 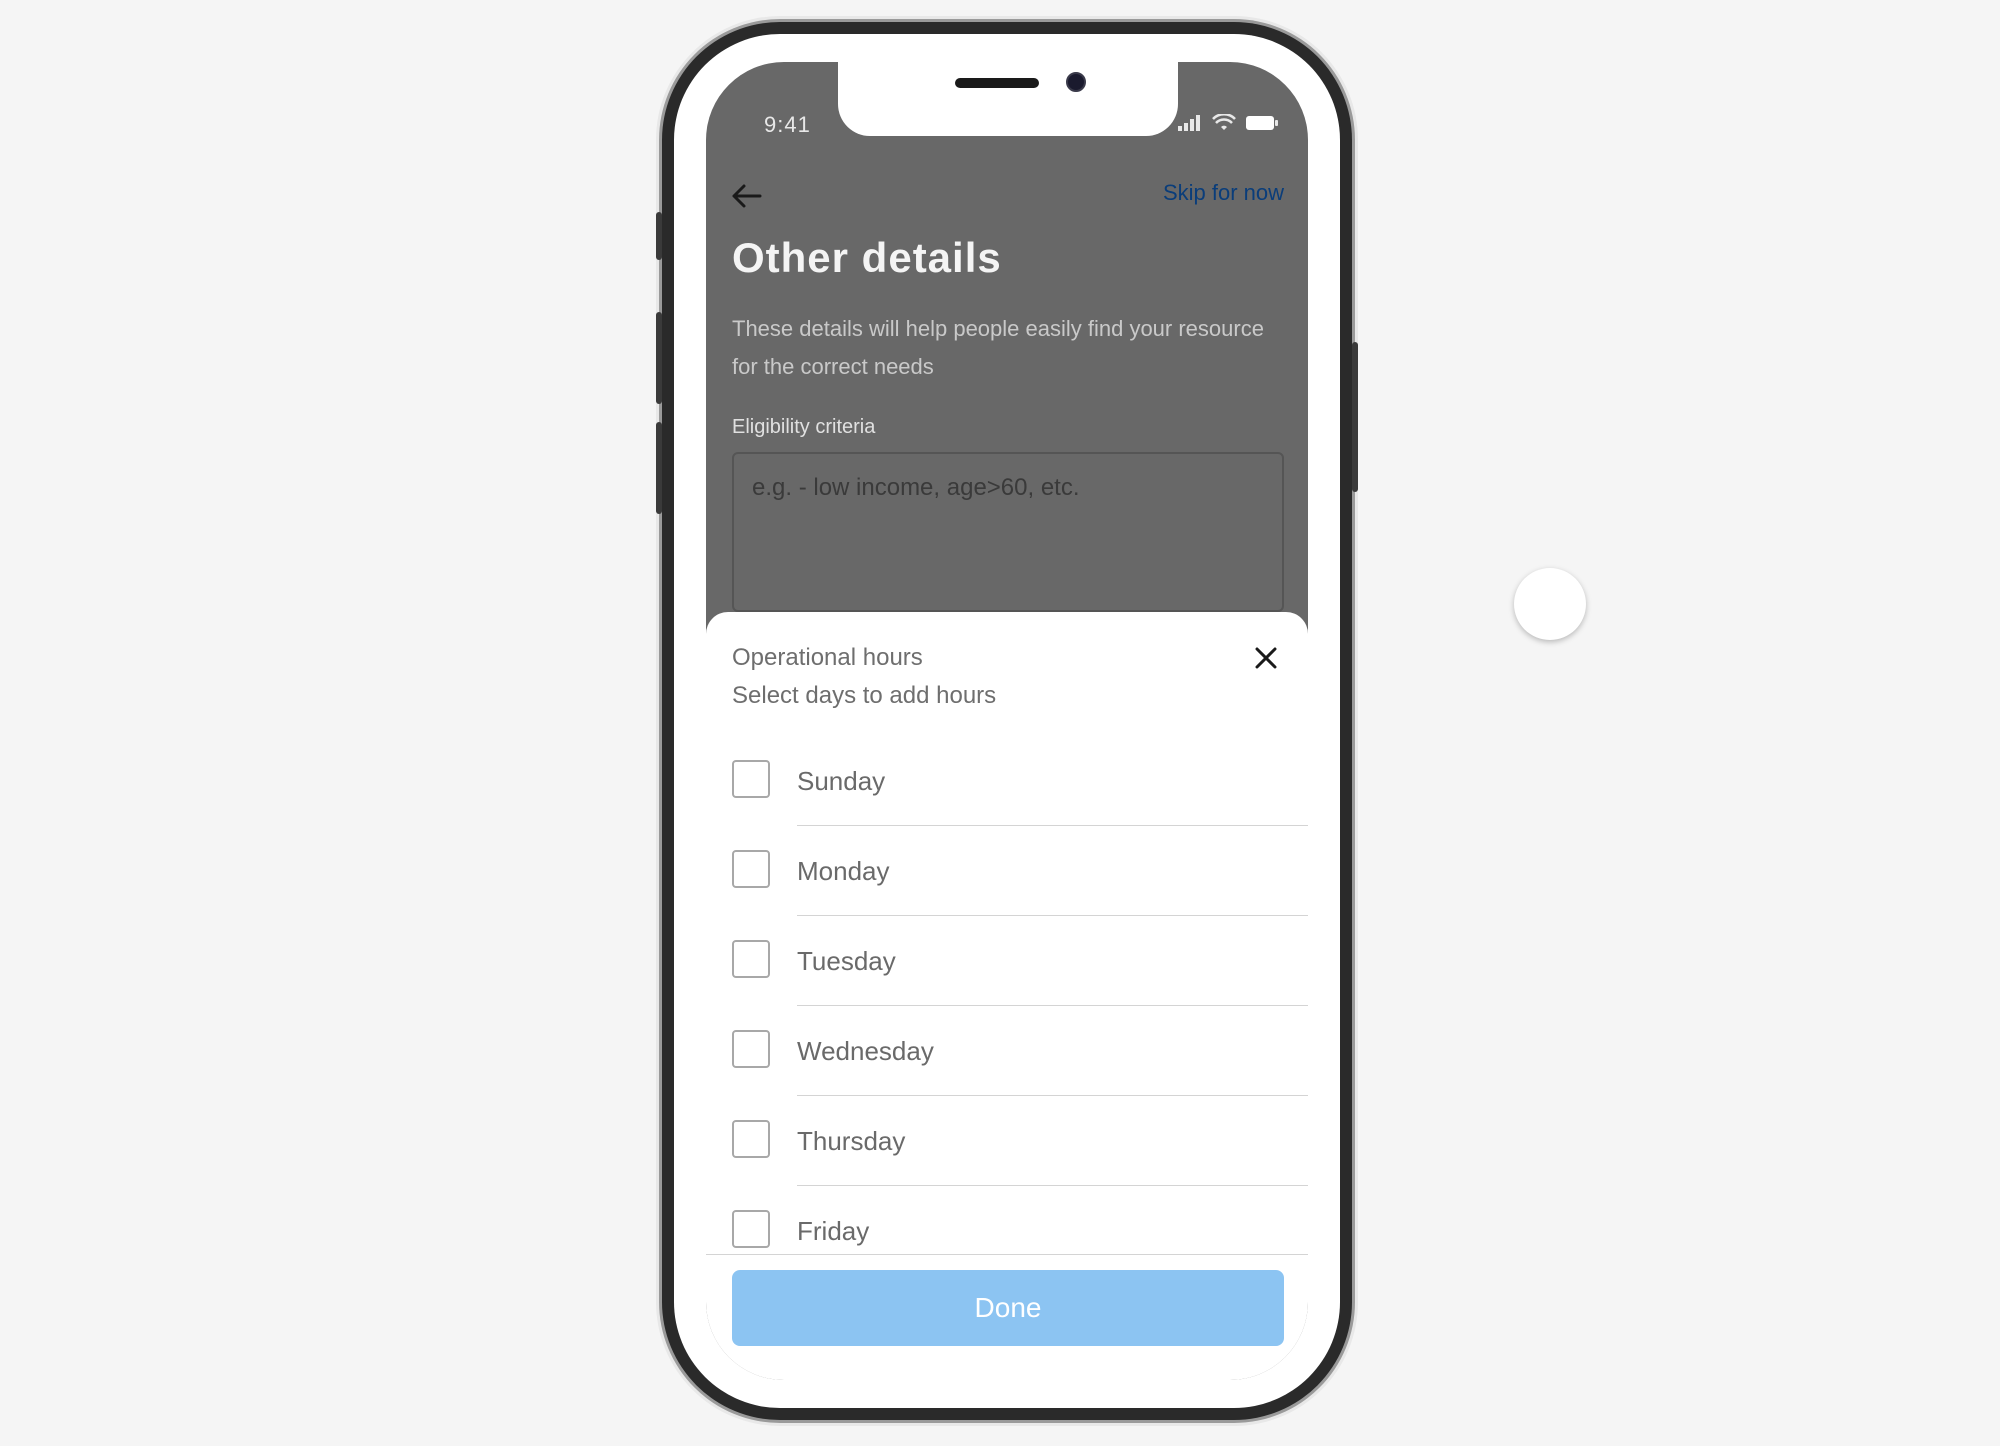 I want to click on day-row-thursday: Thursday, so click(x=1007, y=1141).